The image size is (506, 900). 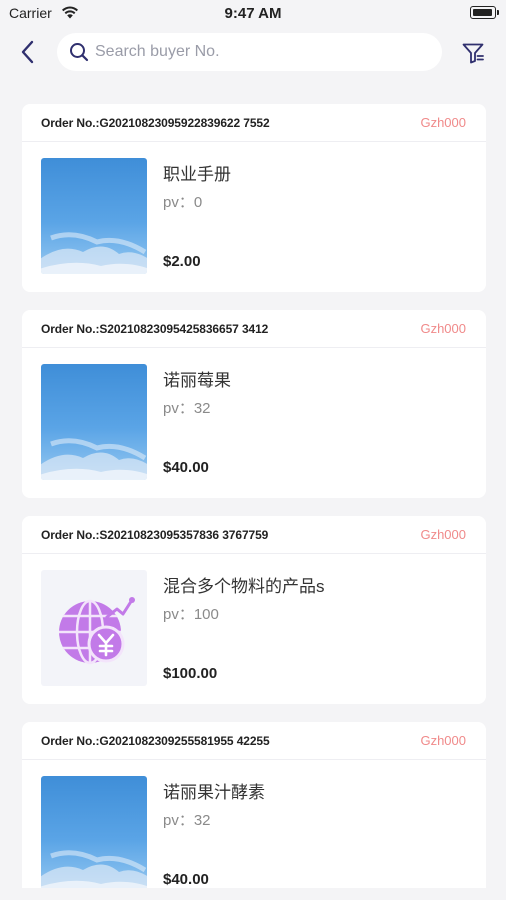 I want to click on battery-icon, so click(x=484, y=12).